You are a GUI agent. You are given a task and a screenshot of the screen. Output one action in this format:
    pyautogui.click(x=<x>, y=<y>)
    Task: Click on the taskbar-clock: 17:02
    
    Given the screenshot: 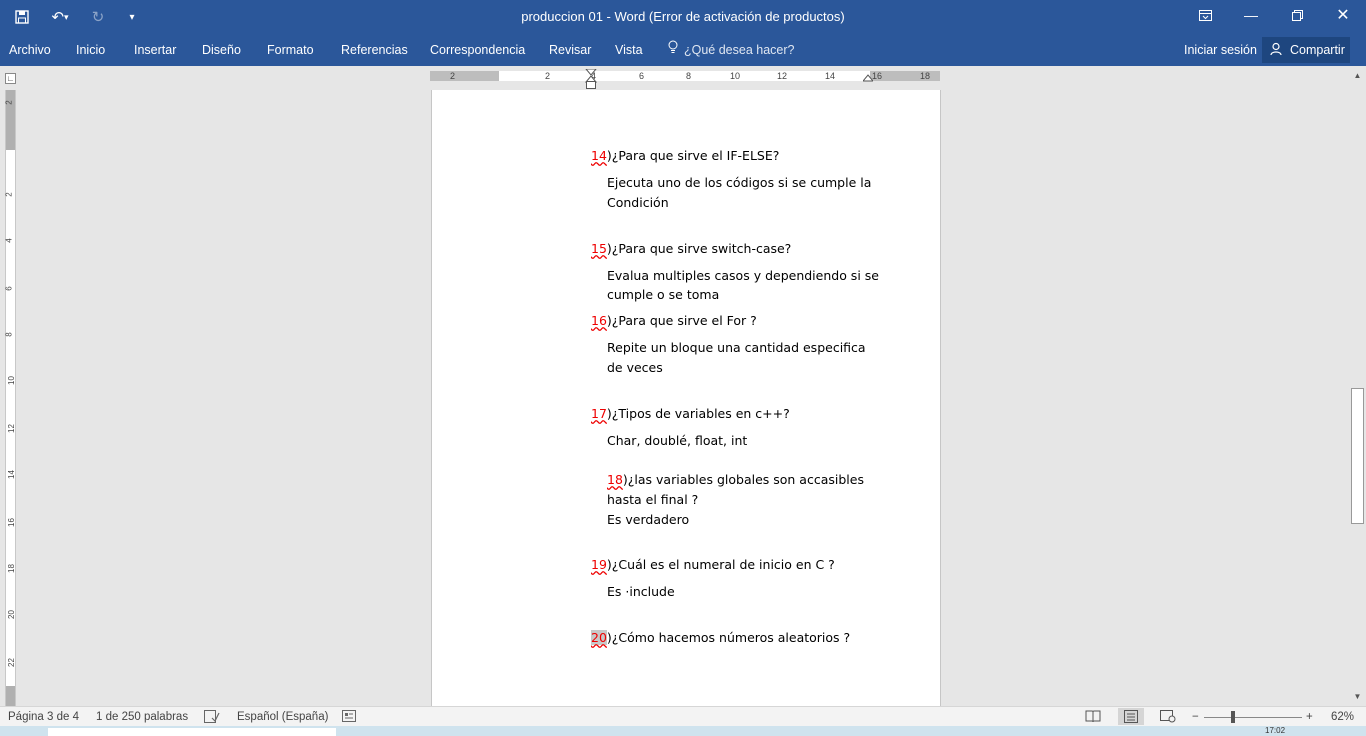 What is the action you would take?
    pyautogui.click(x=1275, y=730)
    